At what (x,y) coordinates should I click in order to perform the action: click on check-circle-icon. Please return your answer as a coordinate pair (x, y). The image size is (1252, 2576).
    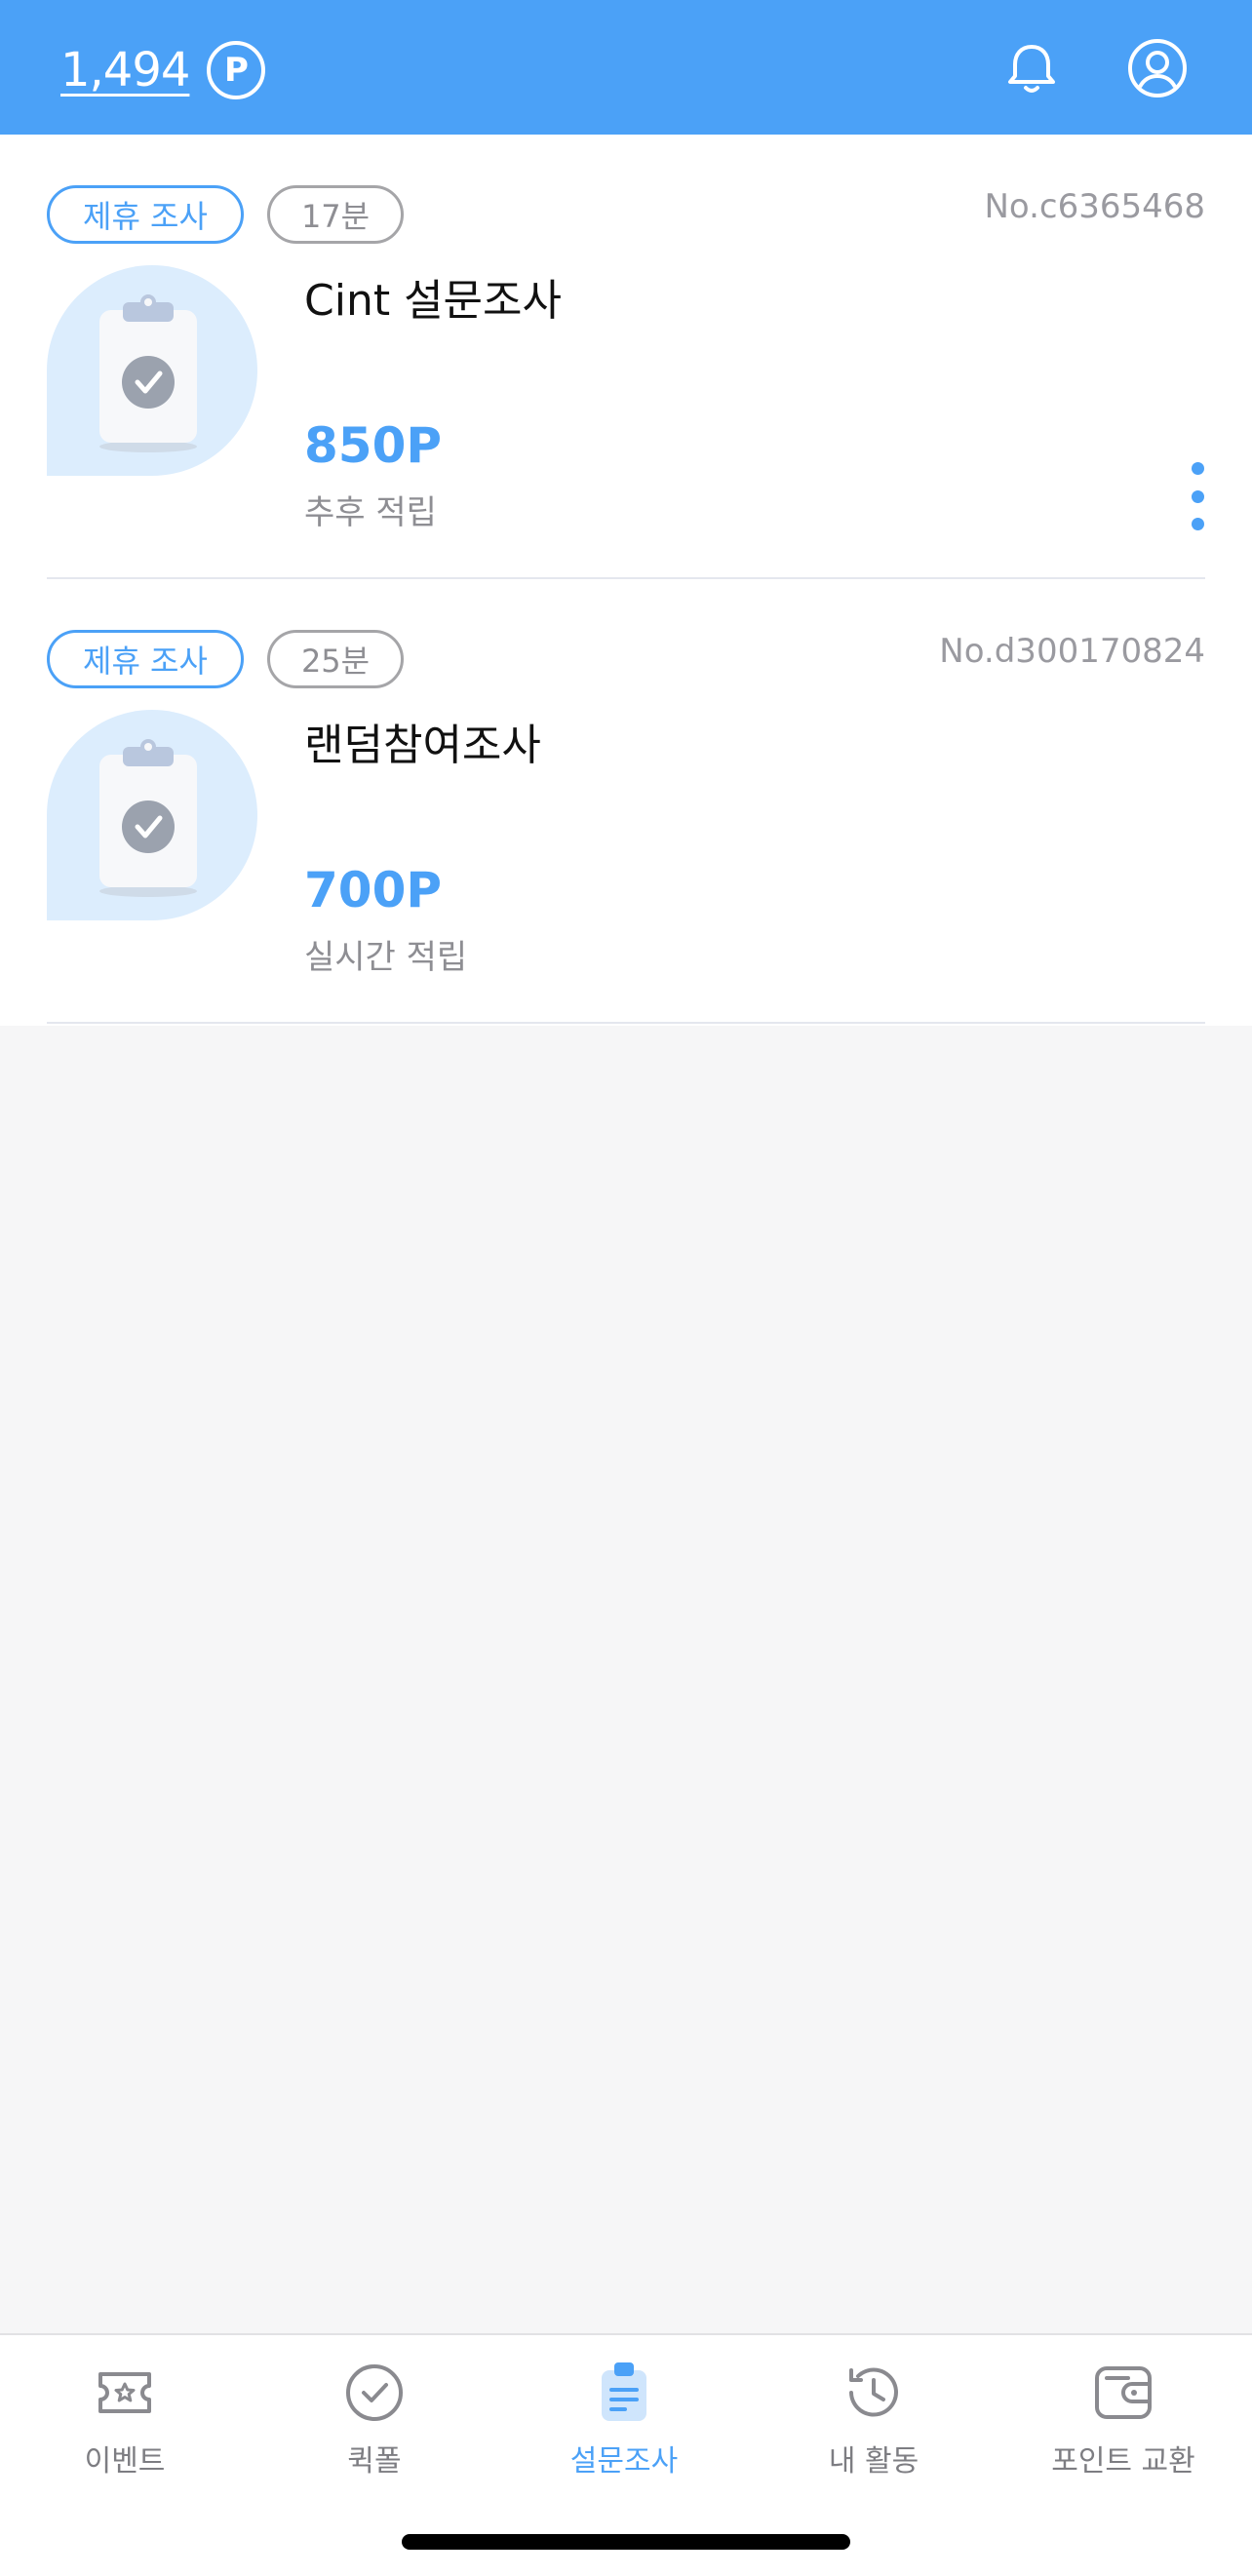
    Looking at the image, I should click on (374, 2392).